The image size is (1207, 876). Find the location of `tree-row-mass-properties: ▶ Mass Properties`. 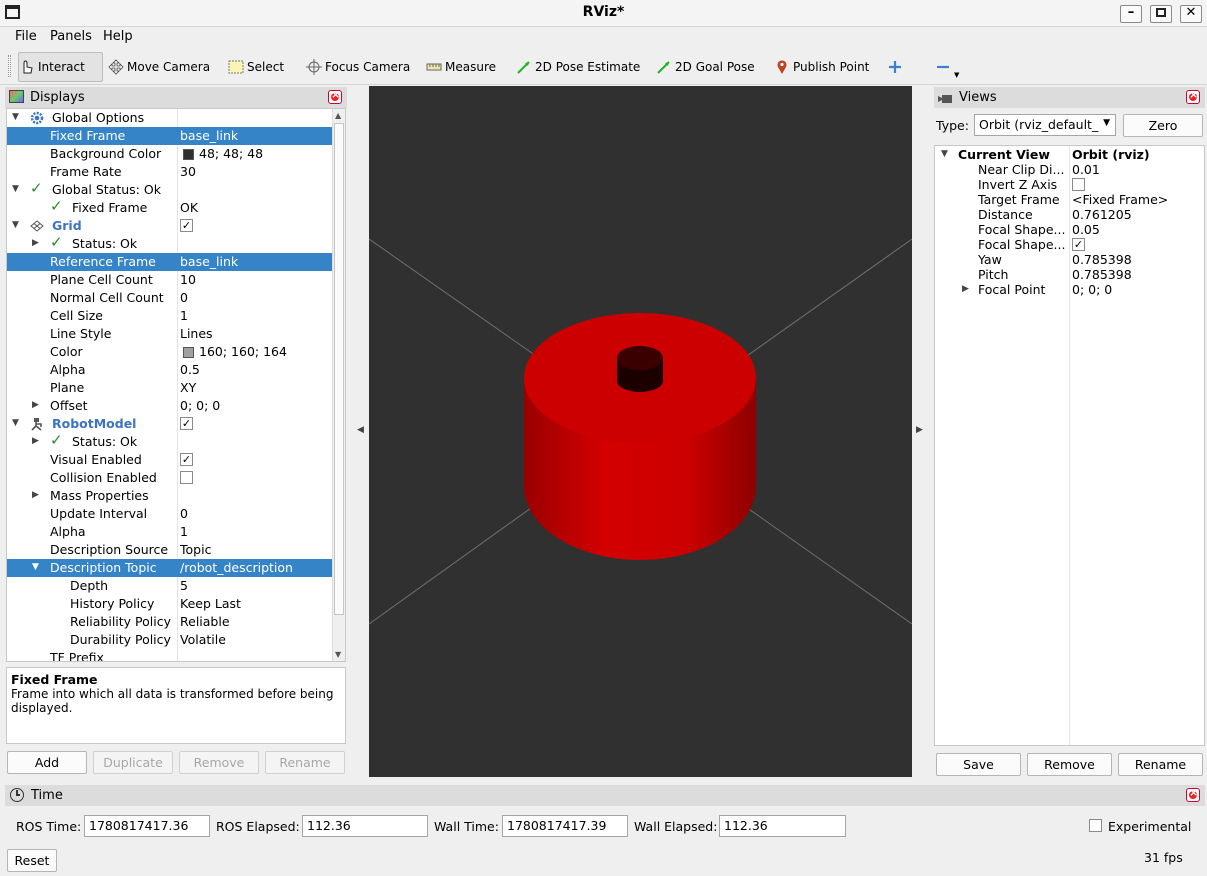

tree-row-mass-properties: ▶ Mass Properties is located at coordinates (170, 496).